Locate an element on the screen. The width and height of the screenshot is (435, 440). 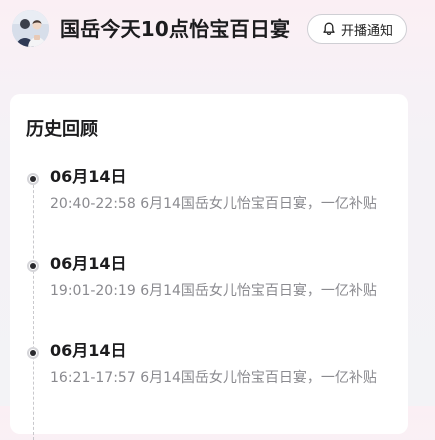
history-list-item: 06月14日 19:01-20:19 6月14国岳女儿怡宝百日宴，一亿补贴 is located at coordinates (209, 280).